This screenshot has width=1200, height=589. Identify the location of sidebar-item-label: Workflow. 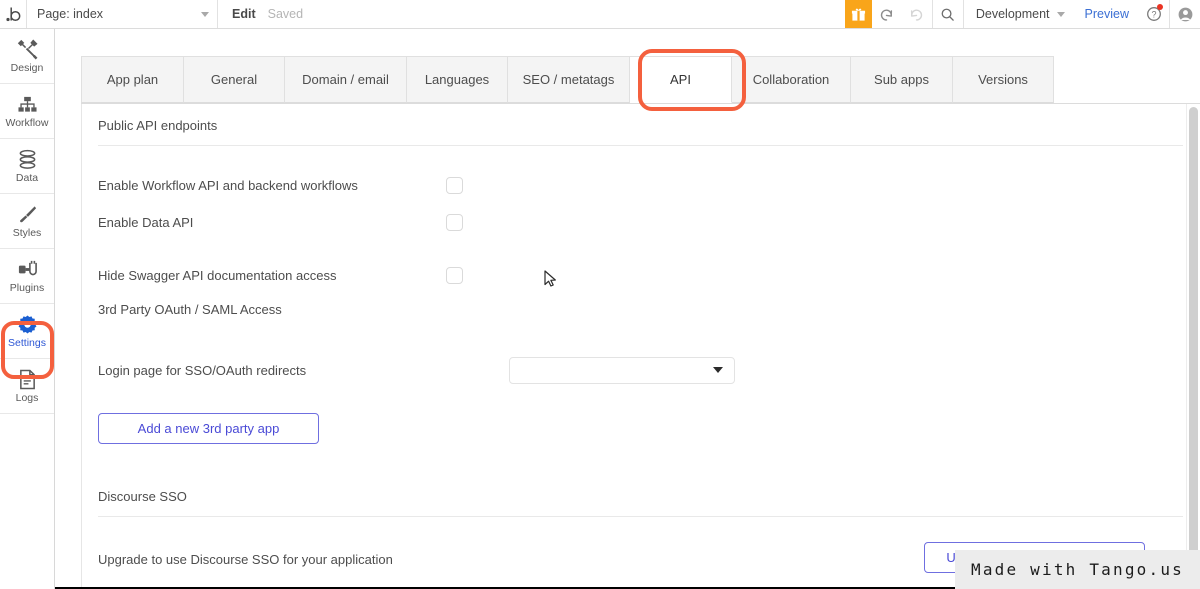
(27, 122).